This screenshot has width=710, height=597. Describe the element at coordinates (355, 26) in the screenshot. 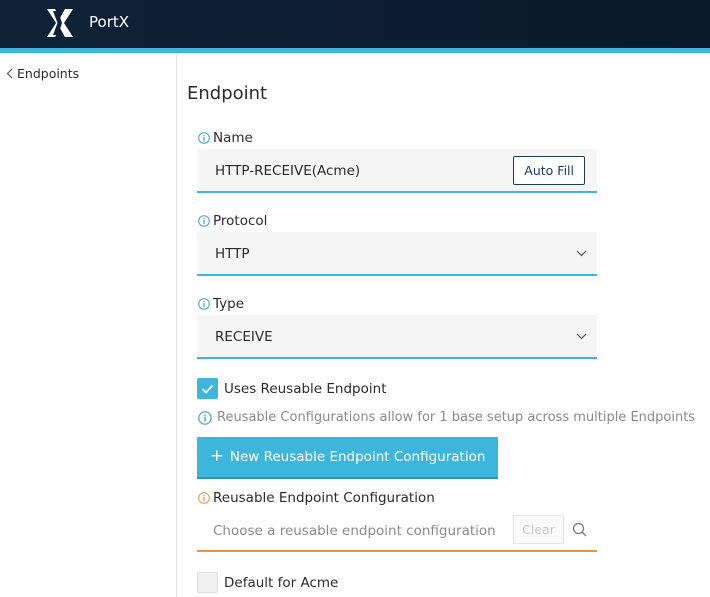

I see `top-bar: PortX` at that location.